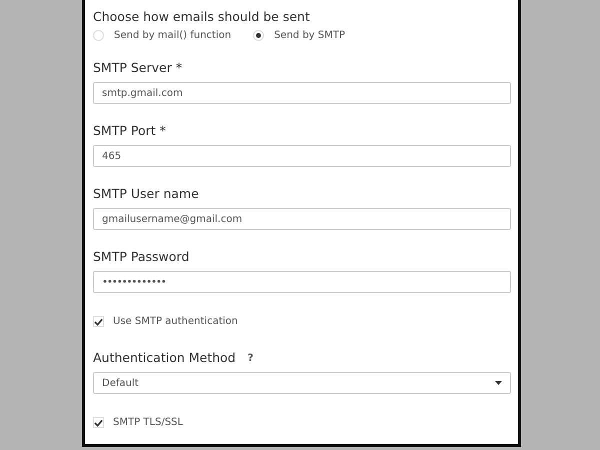 Image resolution: width=600 pixels, height=450 pixels. Describe the element at coordinates (141, 257) in the screenshot. I see `field-label: SMTP Password` at that location.